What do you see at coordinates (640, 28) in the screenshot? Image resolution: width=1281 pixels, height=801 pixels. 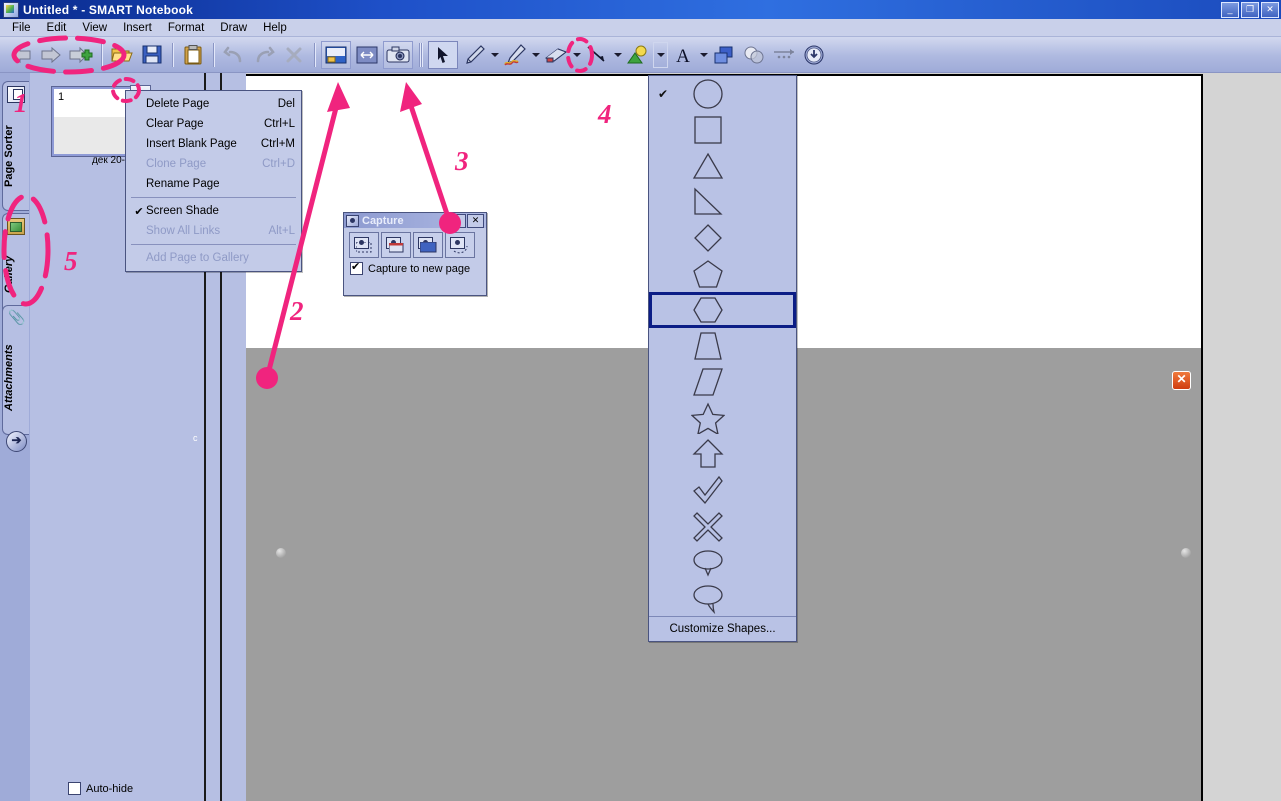 I see `menu-bar: File Edit View Insert Format Draw Help` at bounding box center [640, 28].